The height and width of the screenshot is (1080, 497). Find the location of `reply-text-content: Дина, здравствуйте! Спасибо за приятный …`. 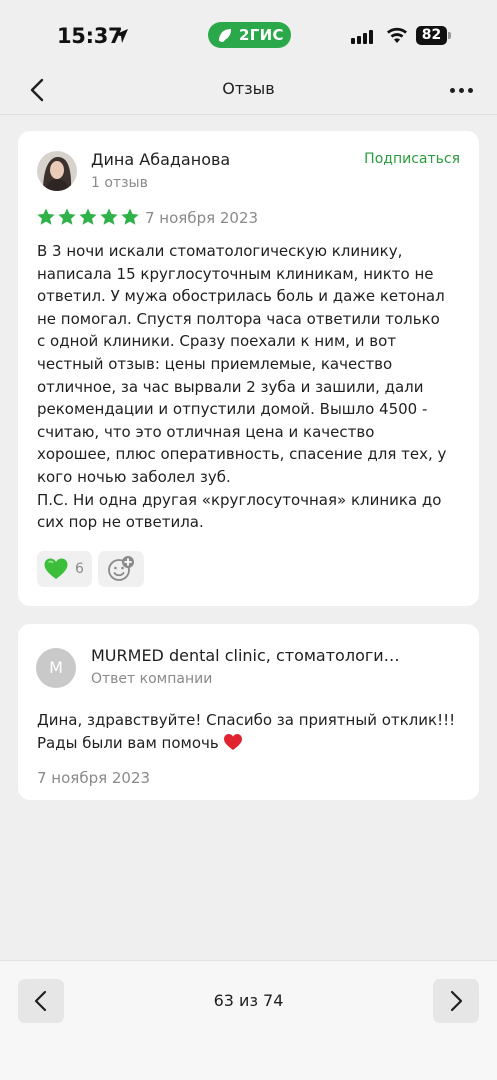

reply-text-content: Дина, здравствуйте! Спасибо за приятный … is located at coordinates (246, 731).